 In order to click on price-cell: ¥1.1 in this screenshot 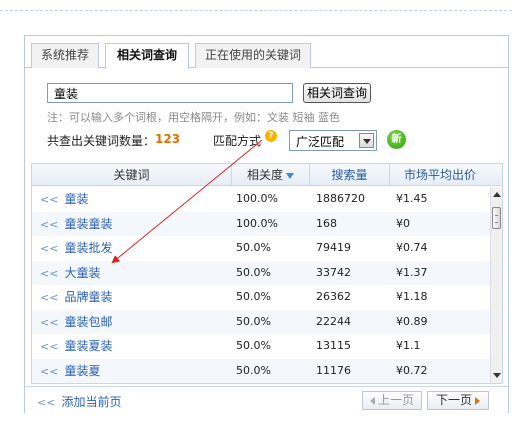, I will do `click(408, 345)`.